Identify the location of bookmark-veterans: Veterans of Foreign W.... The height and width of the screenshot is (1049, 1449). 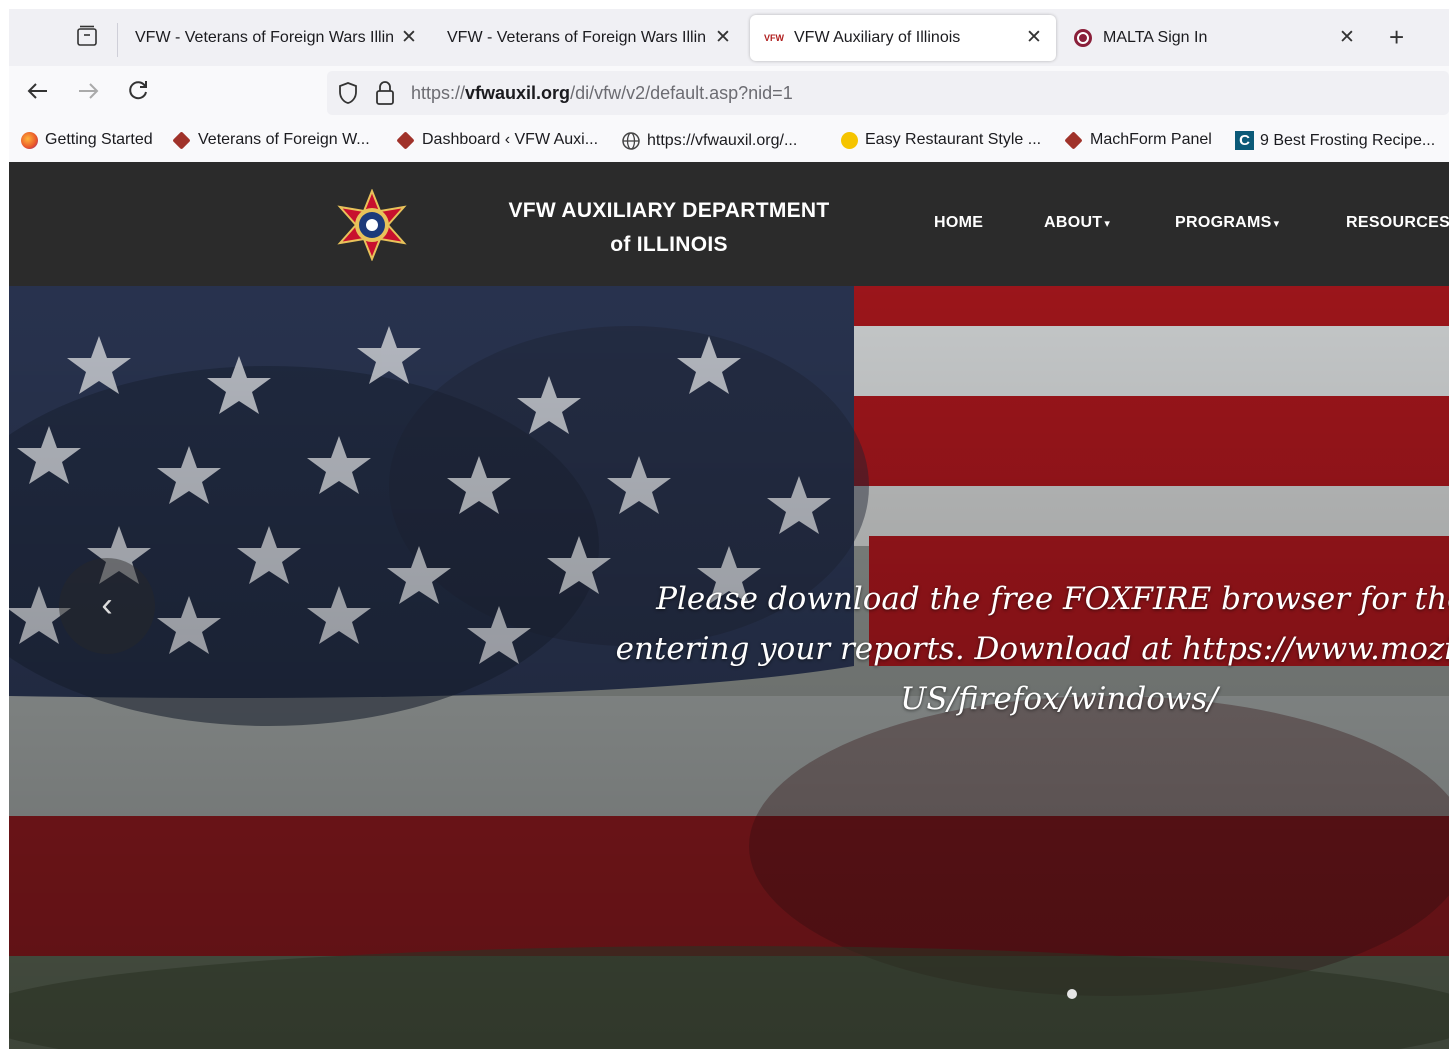
(271, 140).